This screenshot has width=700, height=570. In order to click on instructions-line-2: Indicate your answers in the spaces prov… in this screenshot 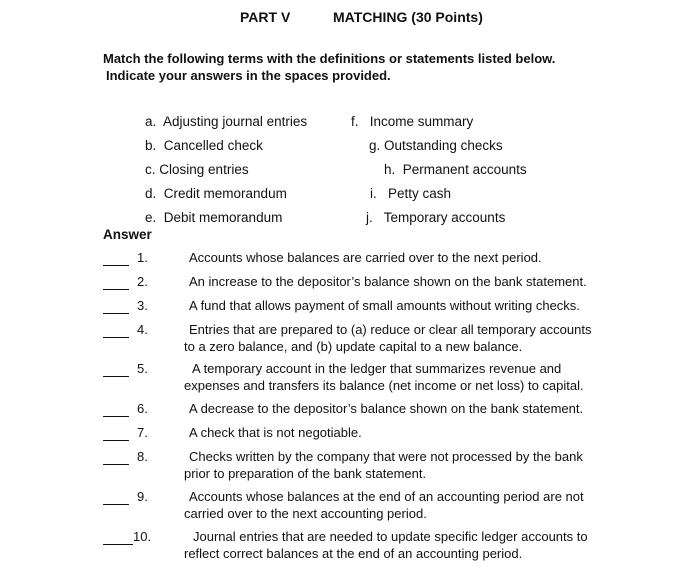, I will do `click(248, 75)`.